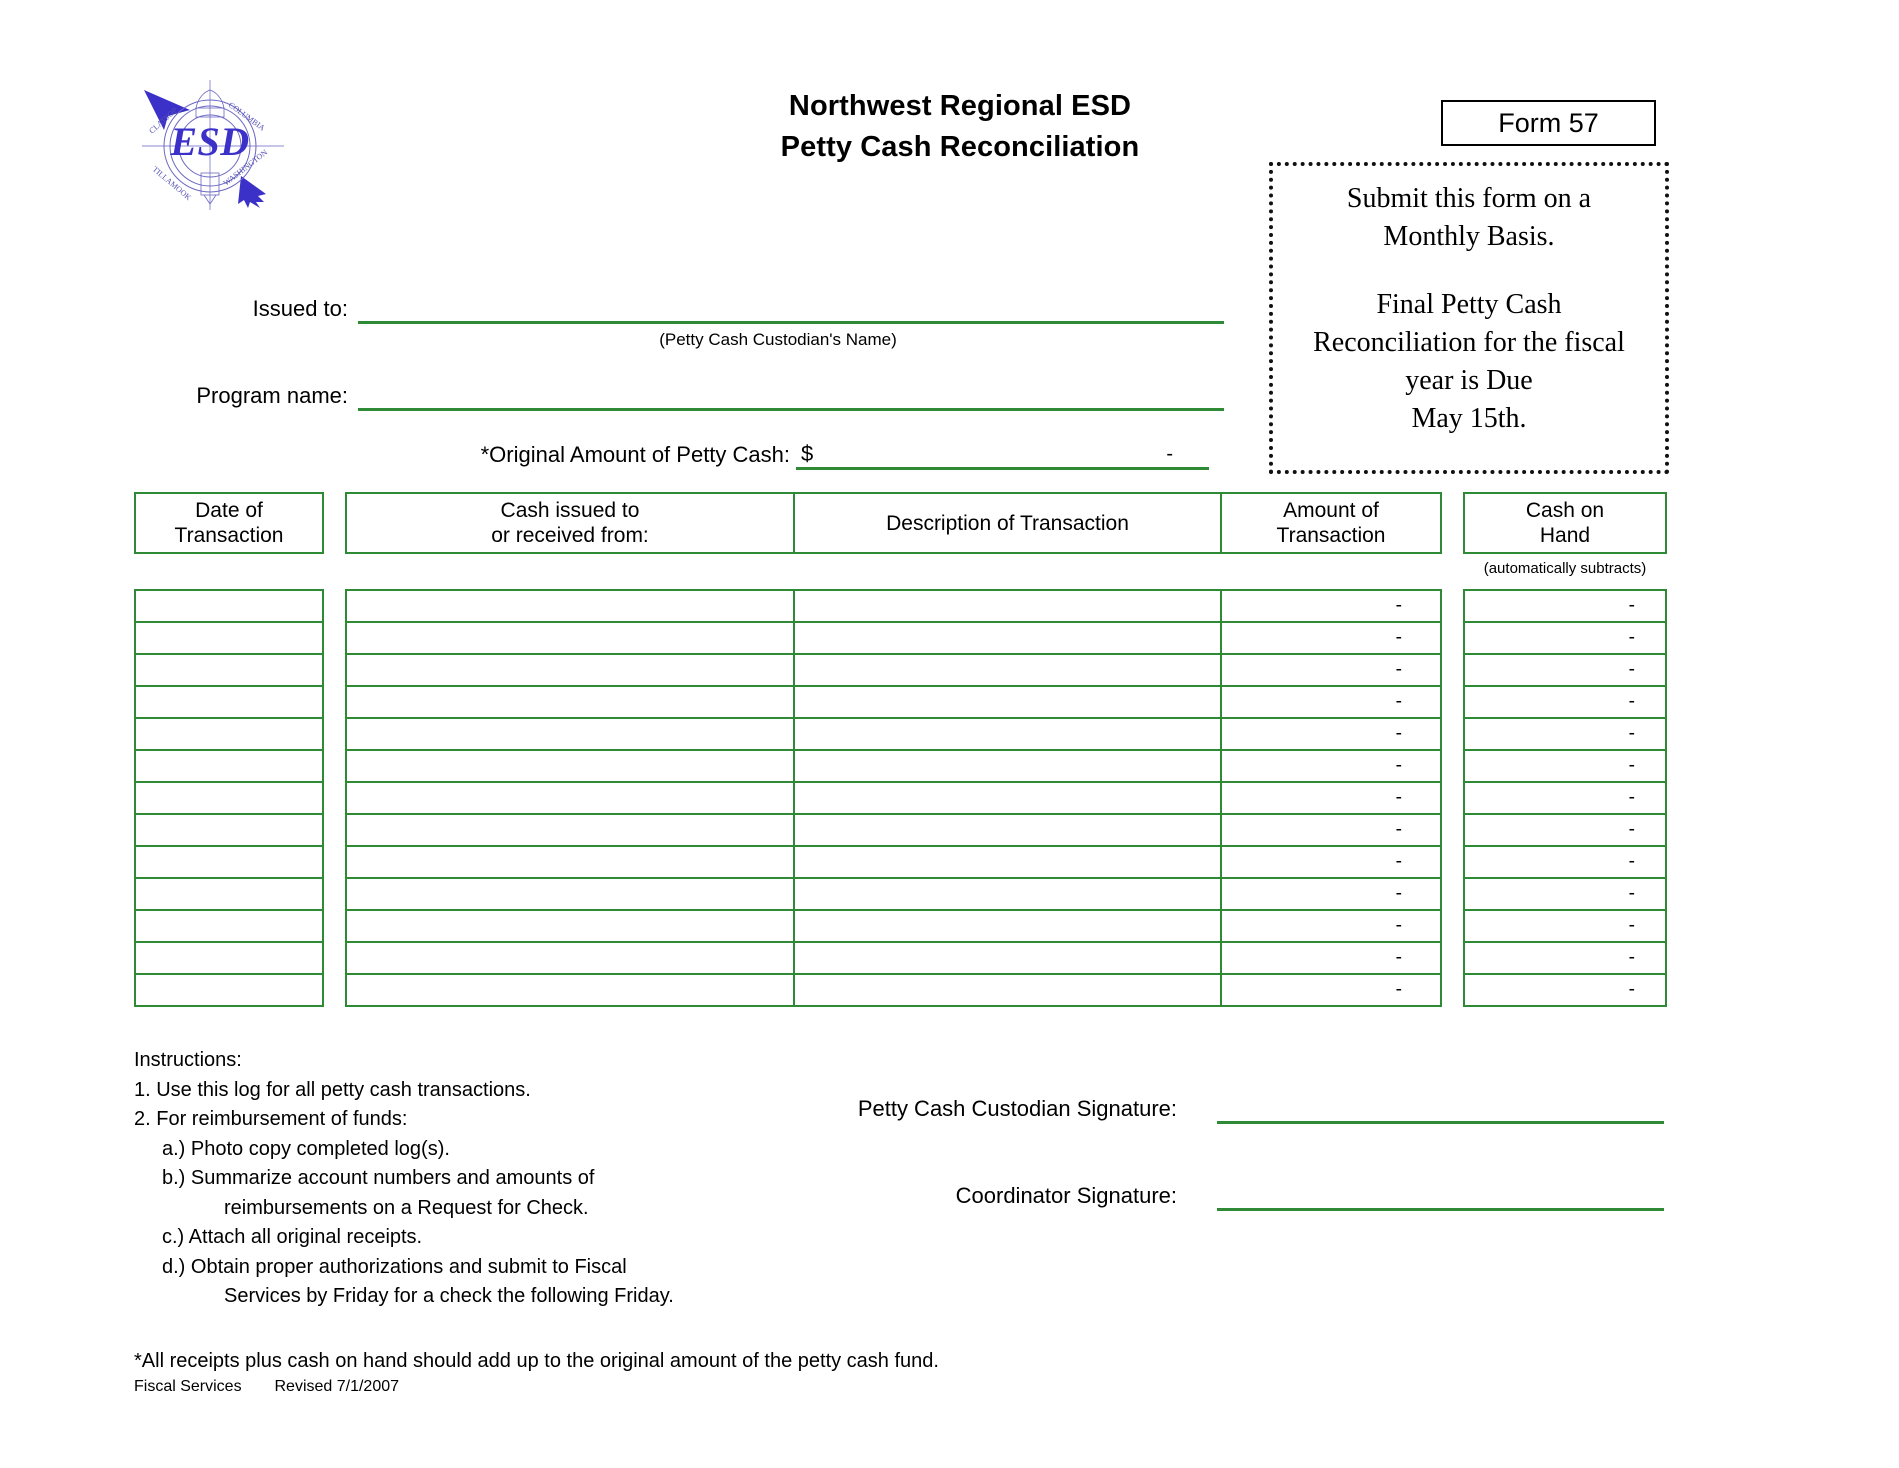 The height and width of the screenshot is (1468, 1899). What do you see at coordinates (209, 141) in the screenshot?
I see `svg-text: ESD` at bounding box center [209, 141].